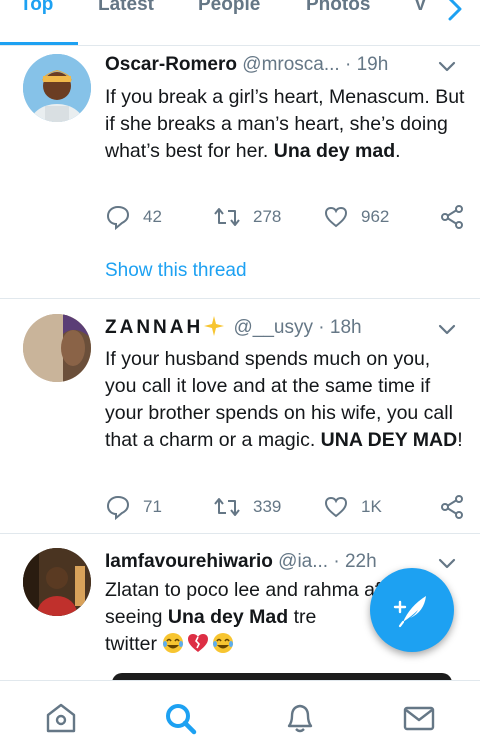  Describe the element at coordinates (154, 327) in the screenshot. I see `display-name: ZANNAH` at that location.